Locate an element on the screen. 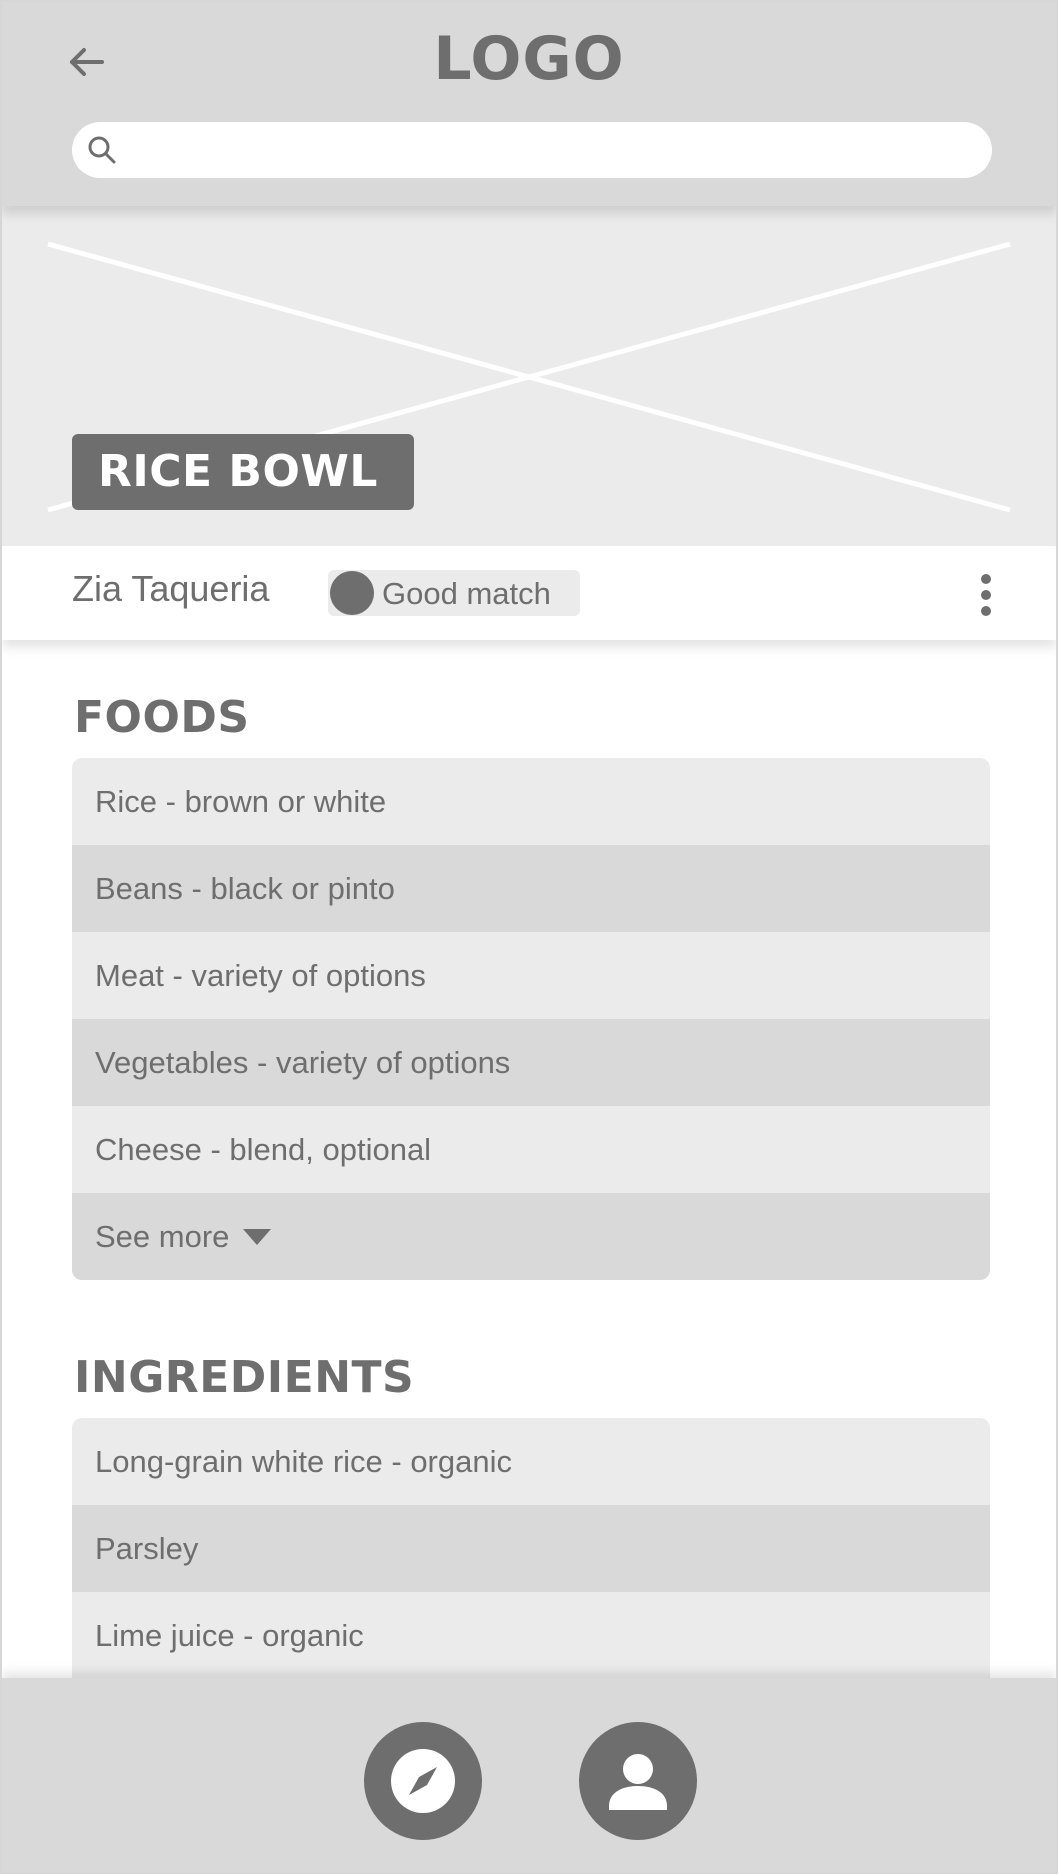  restaurant-row: Zia Taqueria Good match is located at coordinates (529, 593).